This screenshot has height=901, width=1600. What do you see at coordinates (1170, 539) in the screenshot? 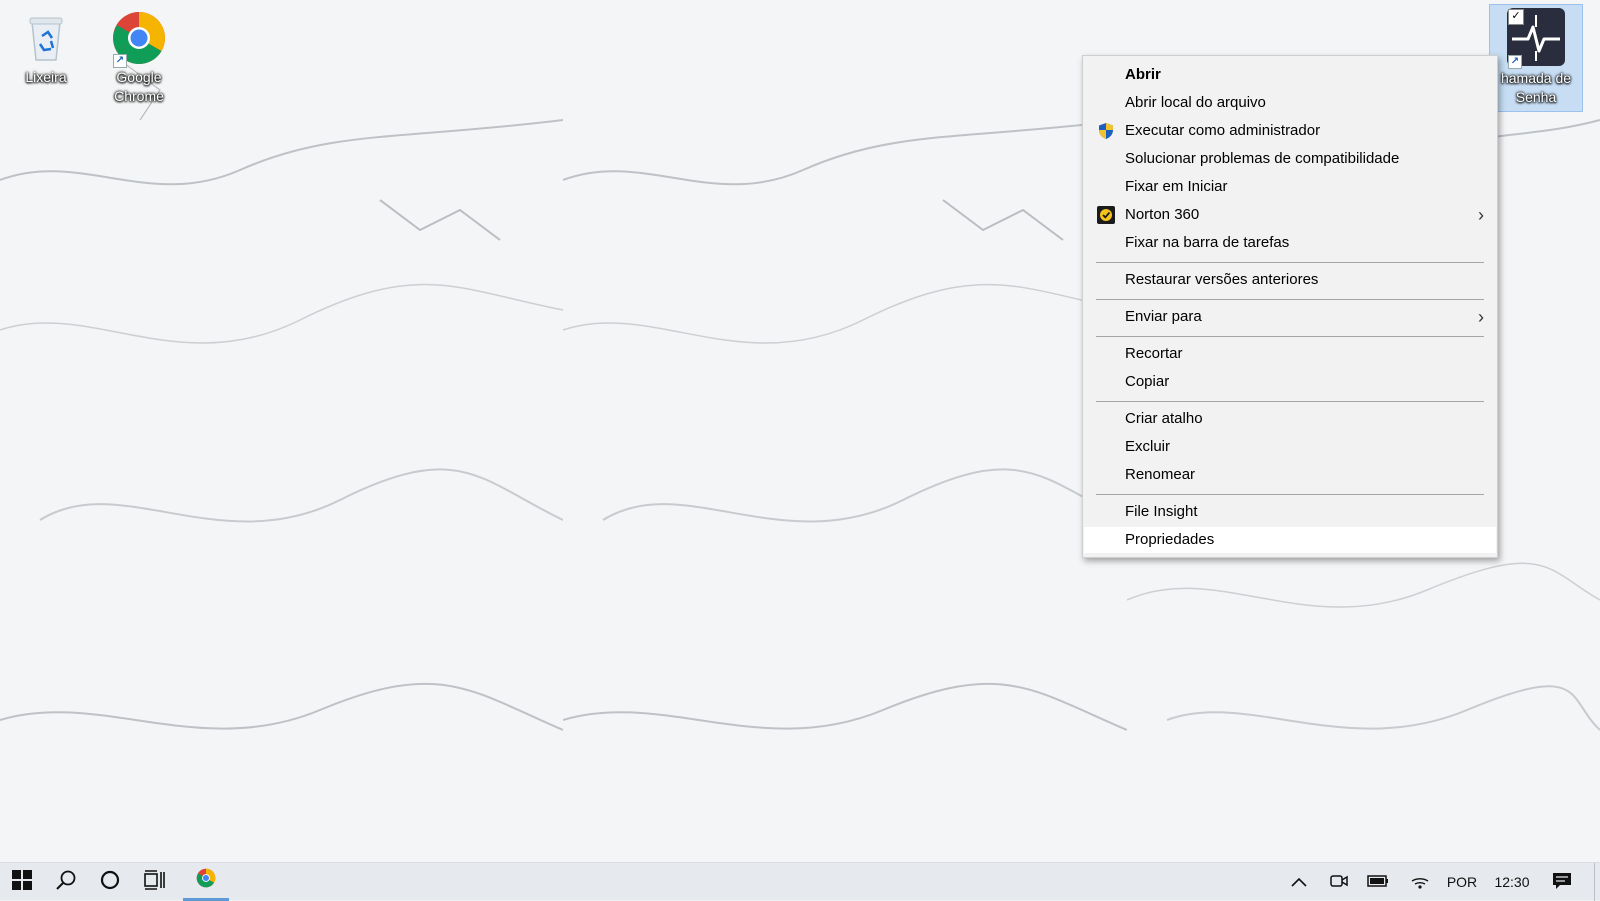
I see `menu-item-label: Propriedades` at bounding box center [1170, 539].